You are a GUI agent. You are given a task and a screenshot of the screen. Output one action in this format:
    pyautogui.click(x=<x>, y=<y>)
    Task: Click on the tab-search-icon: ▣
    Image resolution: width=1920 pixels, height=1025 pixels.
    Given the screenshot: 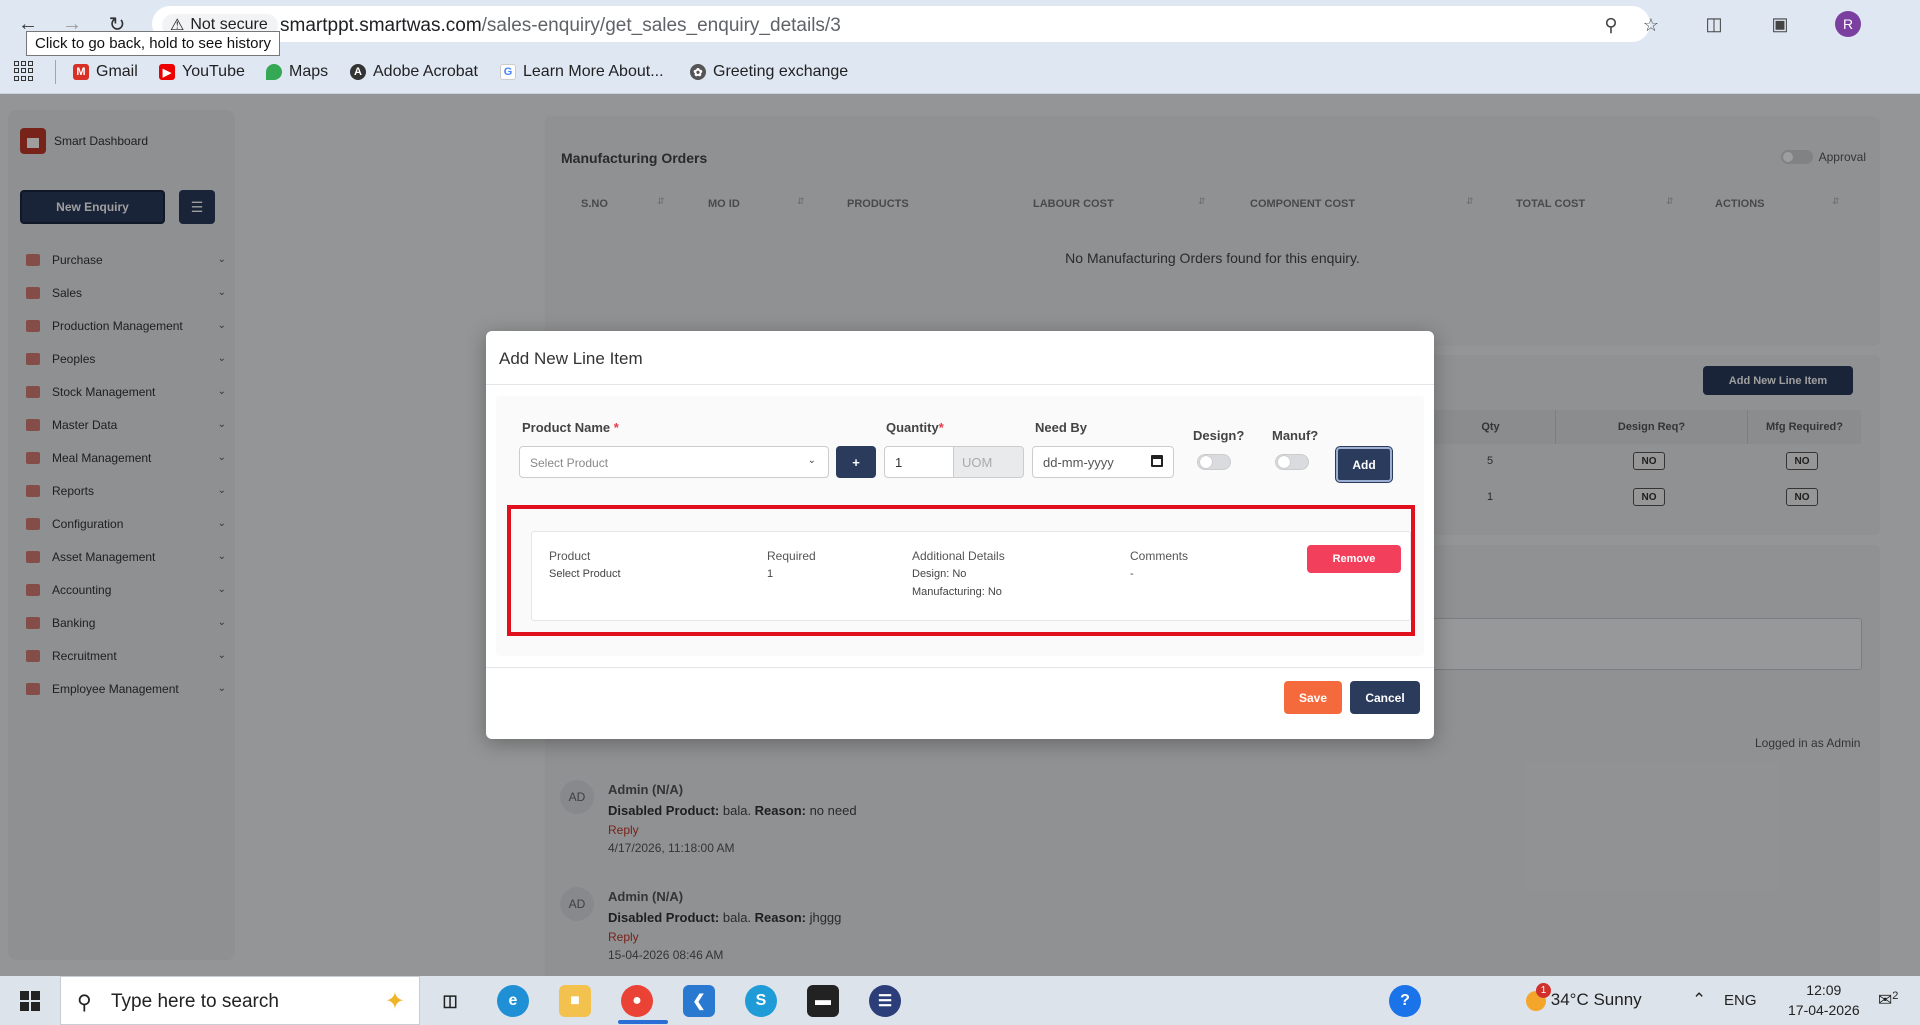 What is the action you would take?
    pyautogui.click(x=1780, y=24)
    